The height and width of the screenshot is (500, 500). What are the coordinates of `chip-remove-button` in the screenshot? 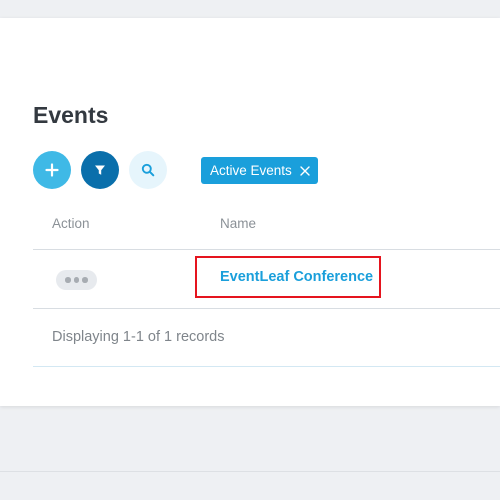 It's located at (305, 170).